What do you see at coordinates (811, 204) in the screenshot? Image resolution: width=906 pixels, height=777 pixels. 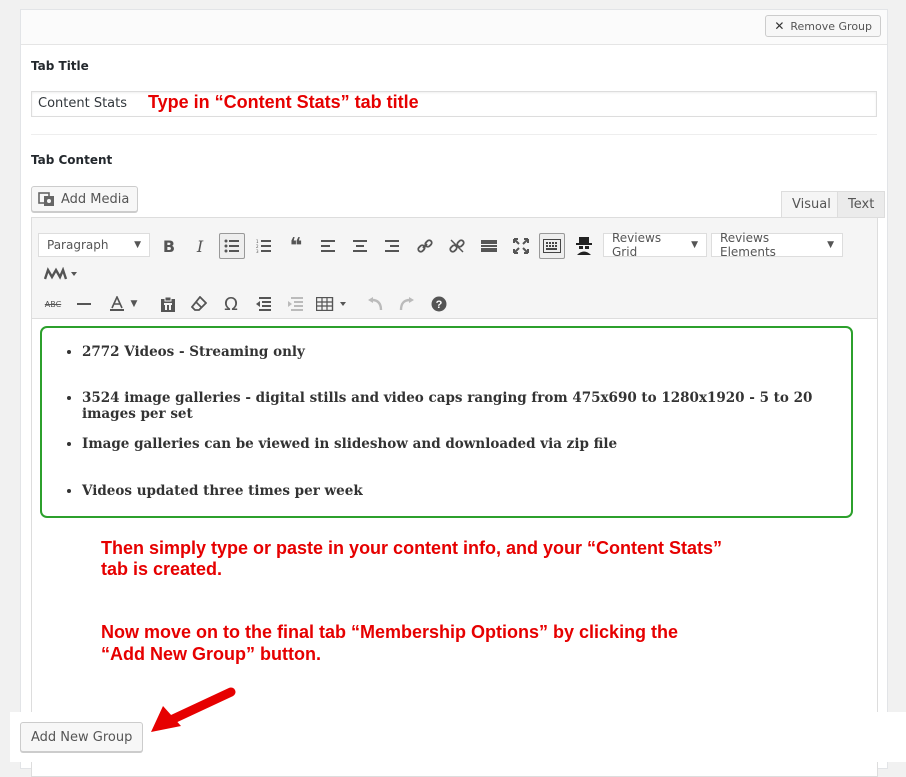 I see `tab-visual: Visual` at bounding box center [811, 204].